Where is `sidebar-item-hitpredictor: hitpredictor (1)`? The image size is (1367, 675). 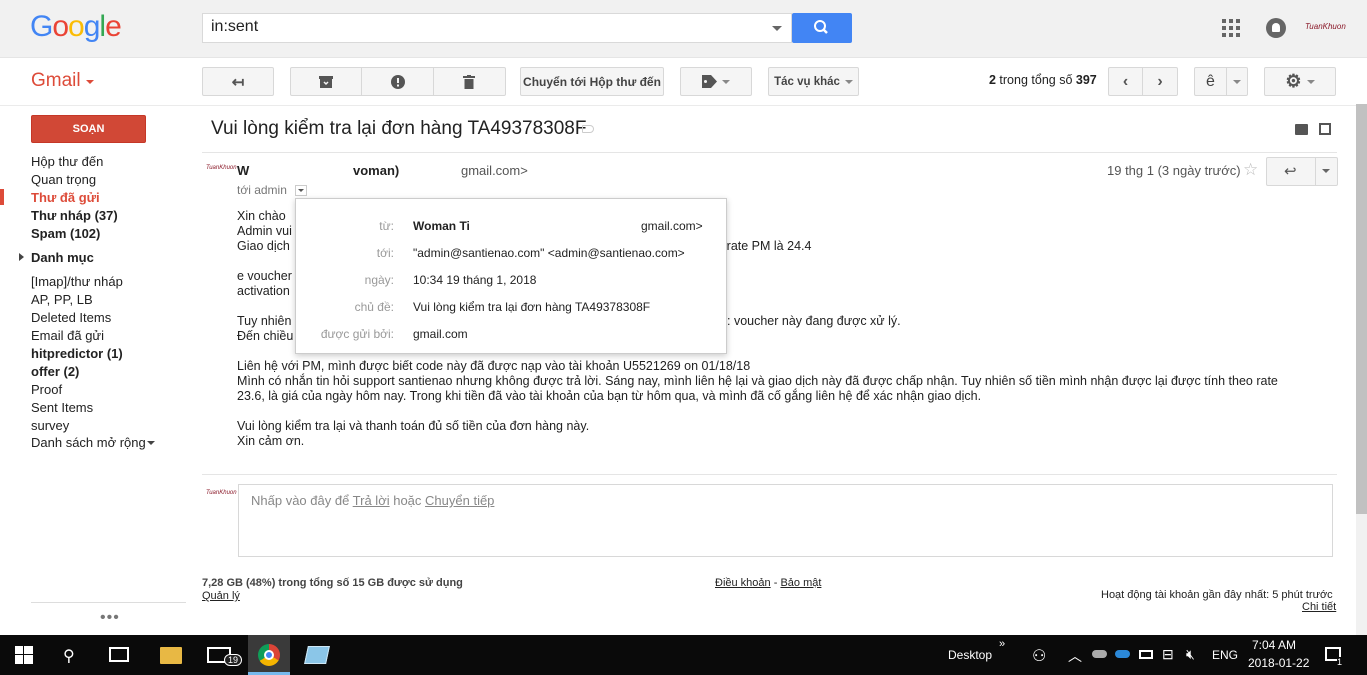 sidebar-item-hitpredictor: hitpredictor (1) is located at coordinates (77, 353).